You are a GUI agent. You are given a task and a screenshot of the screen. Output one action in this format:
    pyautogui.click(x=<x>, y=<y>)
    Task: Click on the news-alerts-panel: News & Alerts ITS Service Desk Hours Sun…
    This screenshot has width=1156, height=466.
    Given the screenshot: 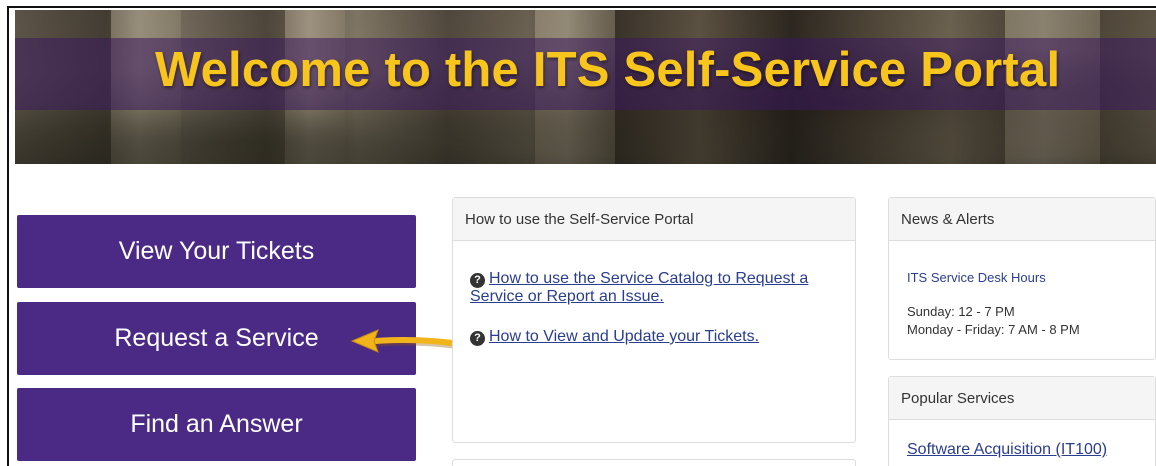 What is the action you would take?
    pyautogui.click(x=1022, y=278)
    